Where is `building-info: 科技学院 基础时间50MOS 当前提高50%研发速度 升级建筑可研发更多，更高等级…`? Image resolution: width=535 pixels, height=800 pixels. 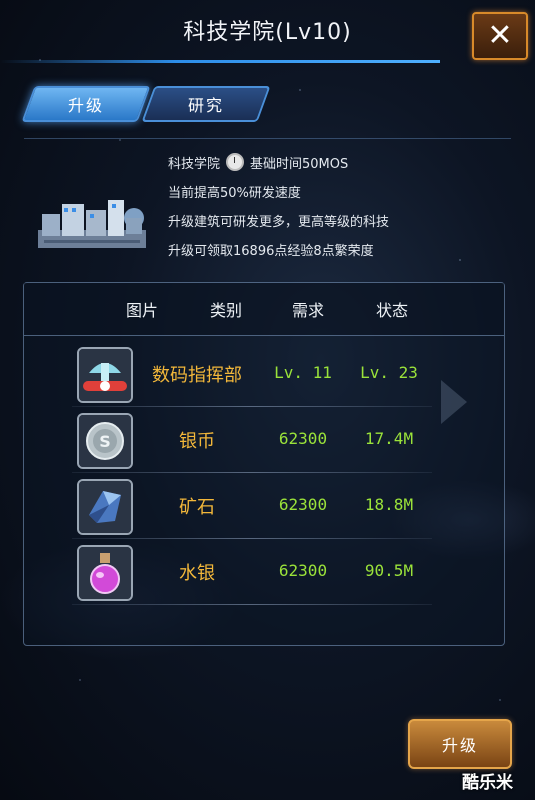 building-info: 科技学院 基础时间50MOS 当前提高50%研发速度 升级建筑可研发更多，更高等级… is located at coordinates (278, 208).